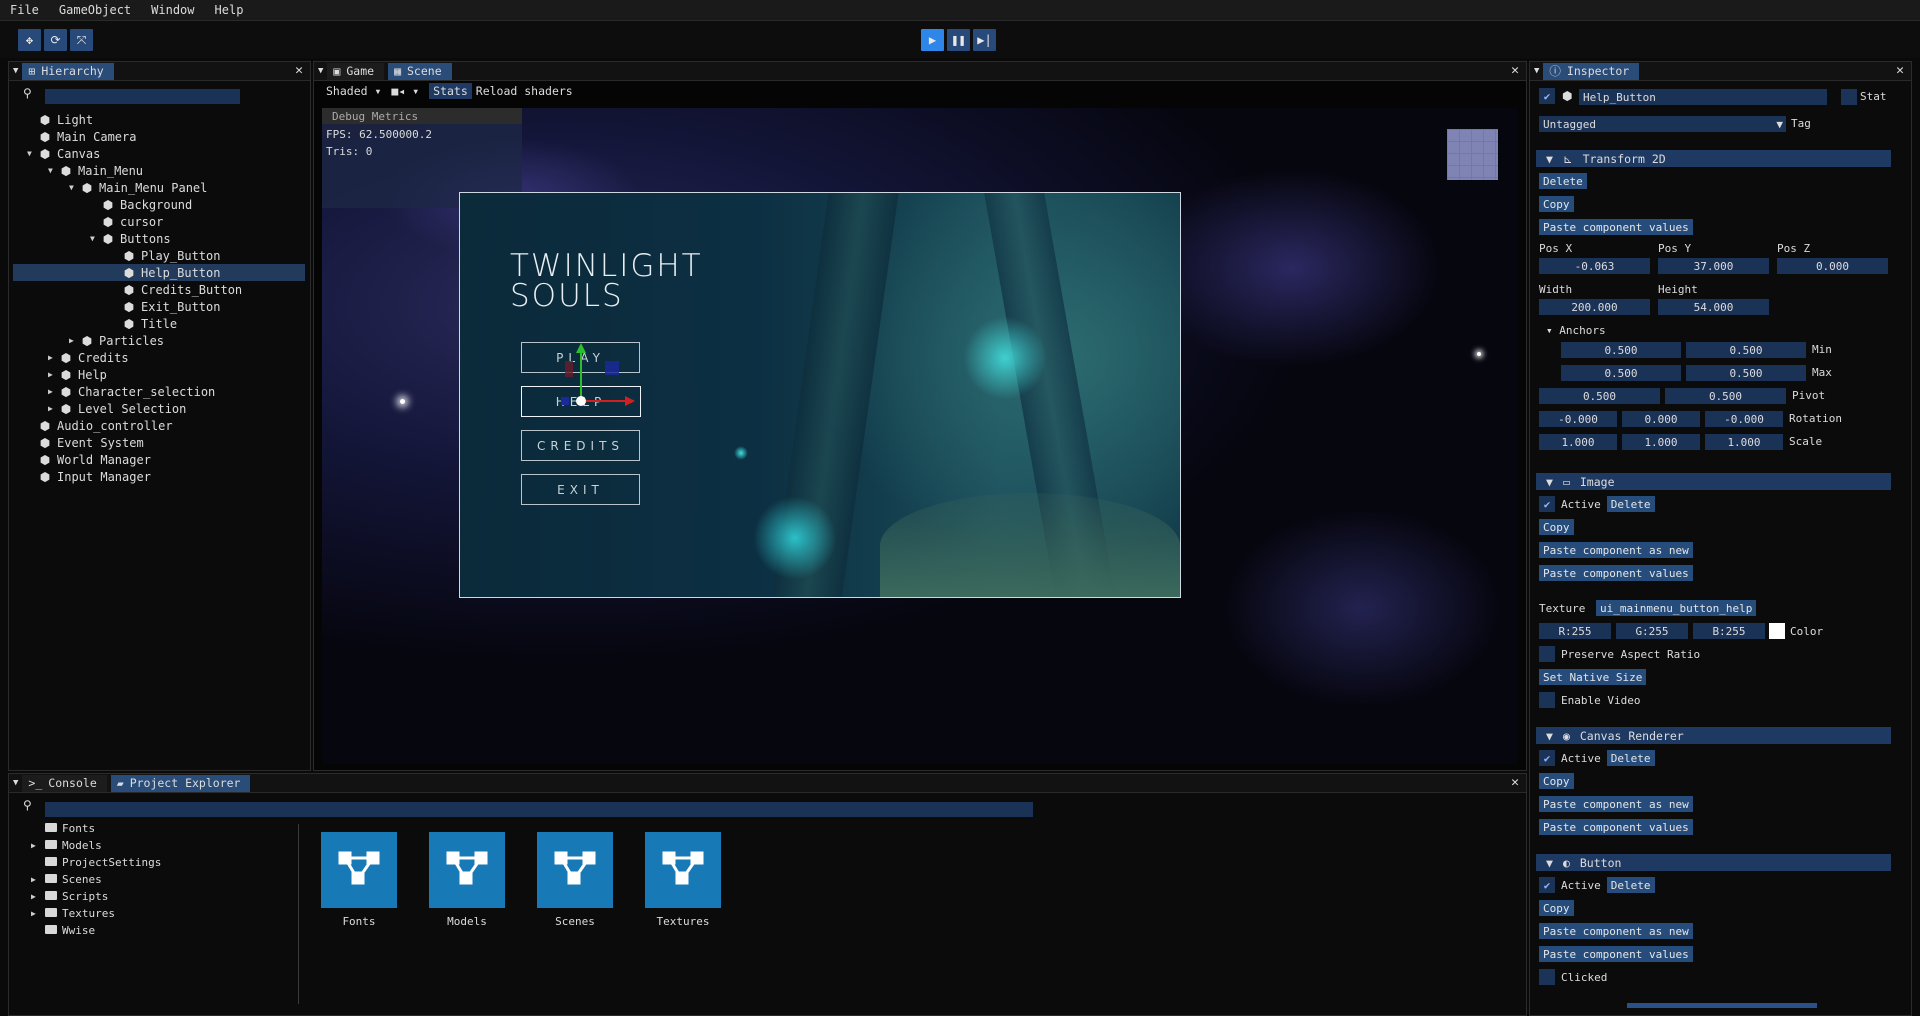  I want to click on tab-inspector: ⓘ Inspector, so click(1591, 71).